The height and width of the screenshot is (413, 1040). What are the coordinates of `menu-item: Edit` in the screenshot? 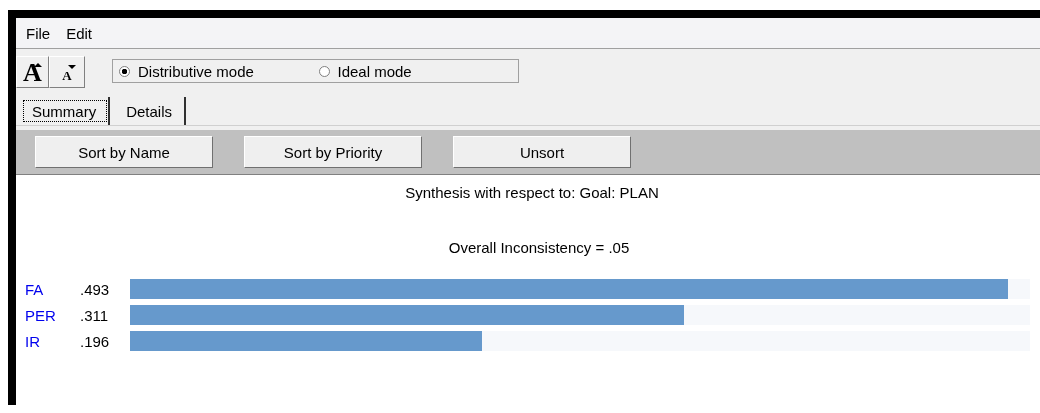 It's located at (79, 33).